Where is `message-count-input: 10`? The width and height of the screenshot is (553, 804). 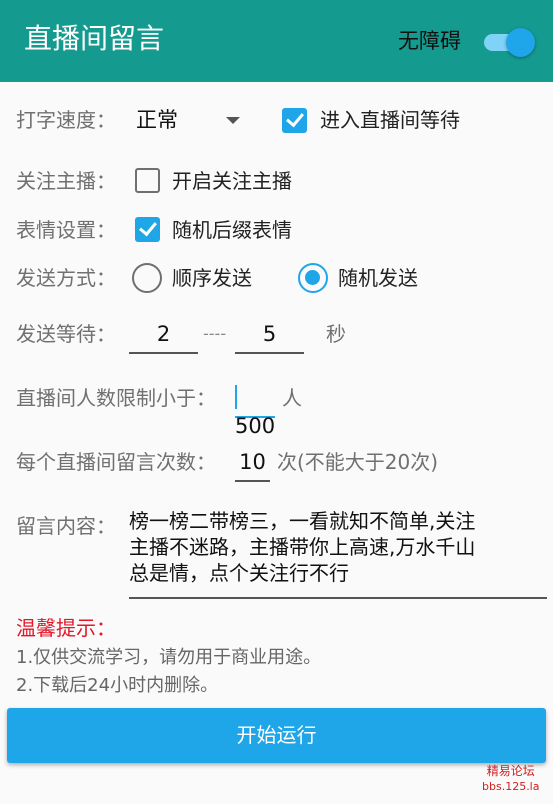 message-count-input: 10 is located at coordinates (252, 465).